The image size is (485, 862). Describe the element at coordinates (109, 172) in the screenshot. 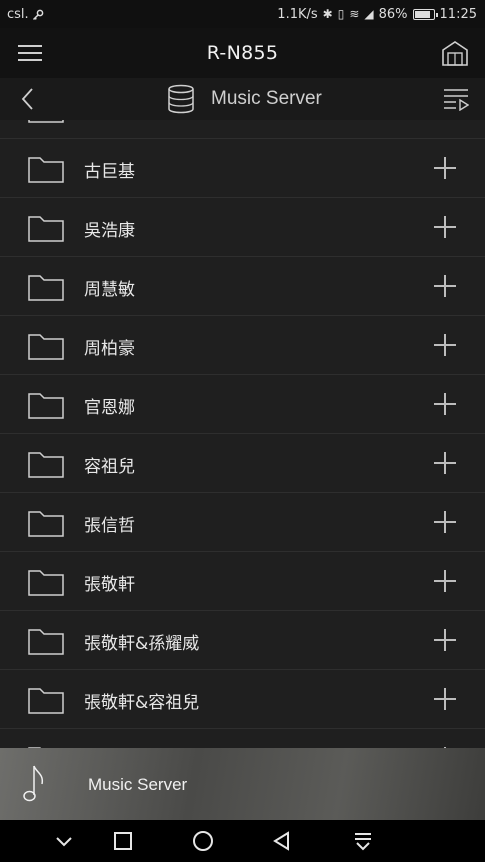

I see `folder-name: 古巨基` at that location.